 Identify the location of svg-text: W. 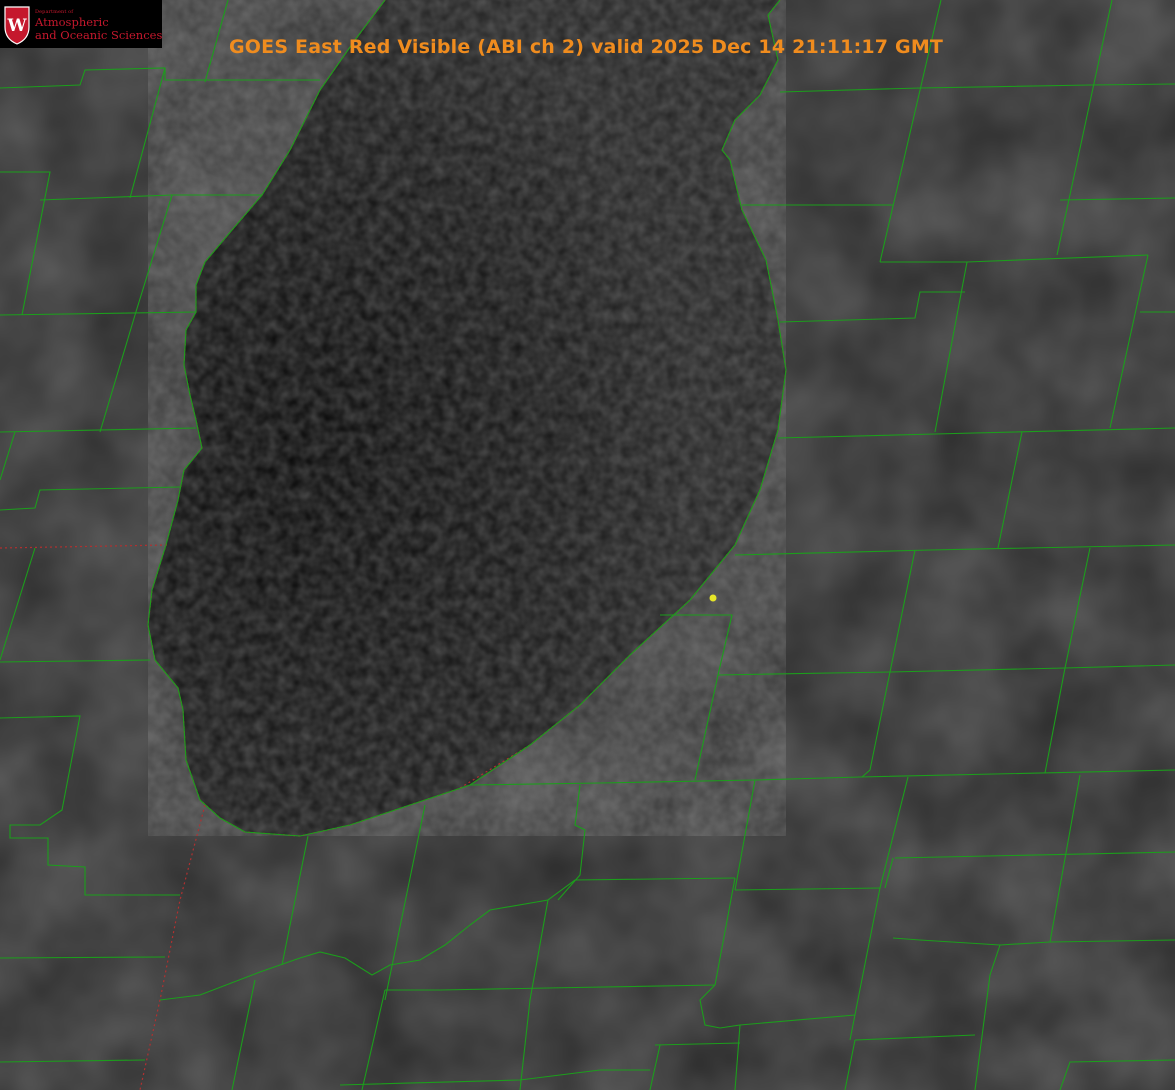
(16, 26).